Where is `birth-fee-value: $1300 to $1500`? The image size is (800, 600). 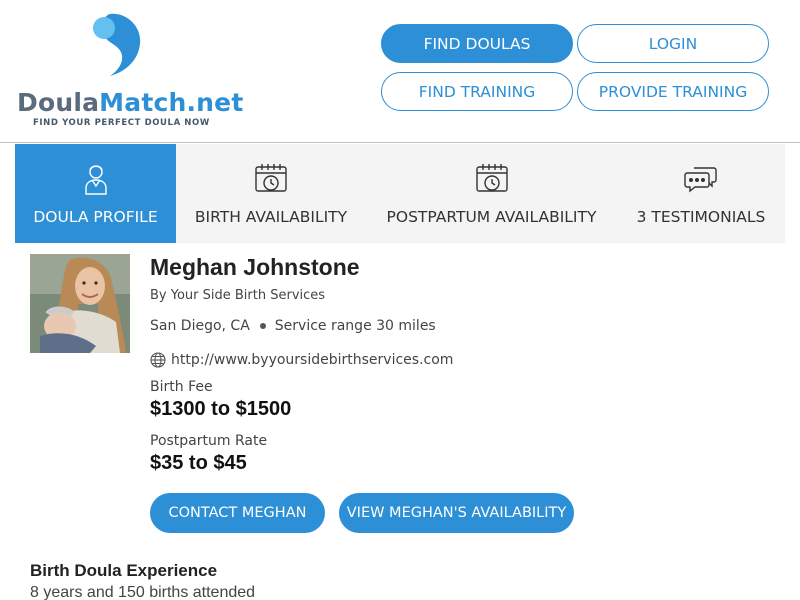
birth-fee-value: $1300 to $1500 is located at coordinates (221, 409).